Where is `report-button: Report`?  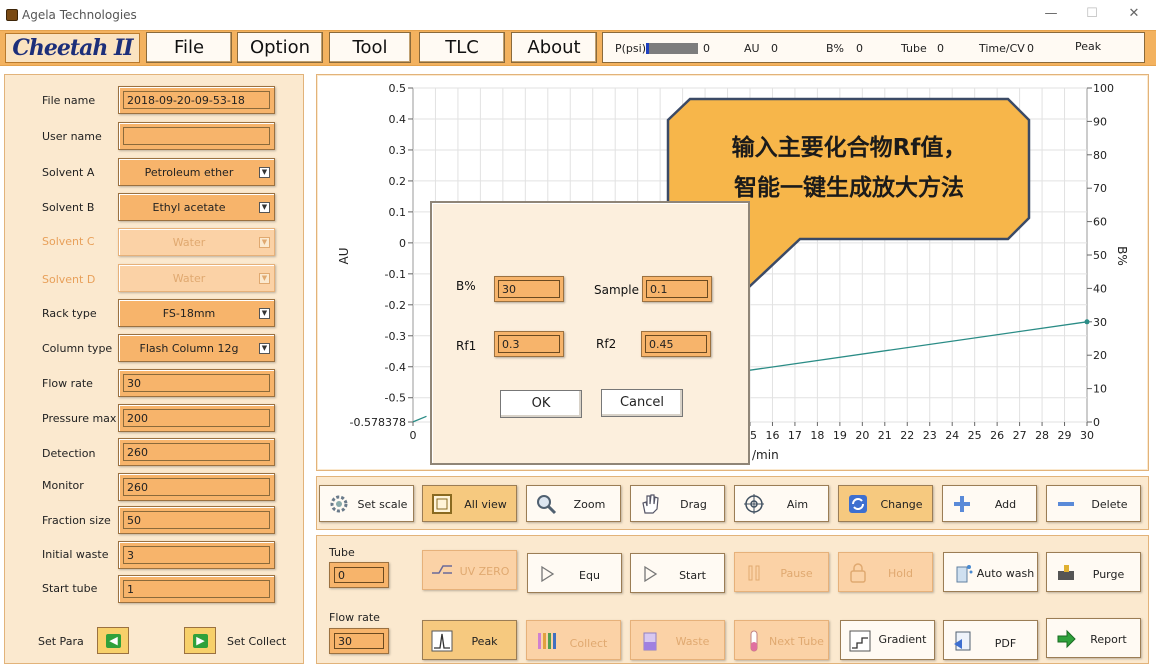
report-button: Report is located at coordinates (1093, 638).